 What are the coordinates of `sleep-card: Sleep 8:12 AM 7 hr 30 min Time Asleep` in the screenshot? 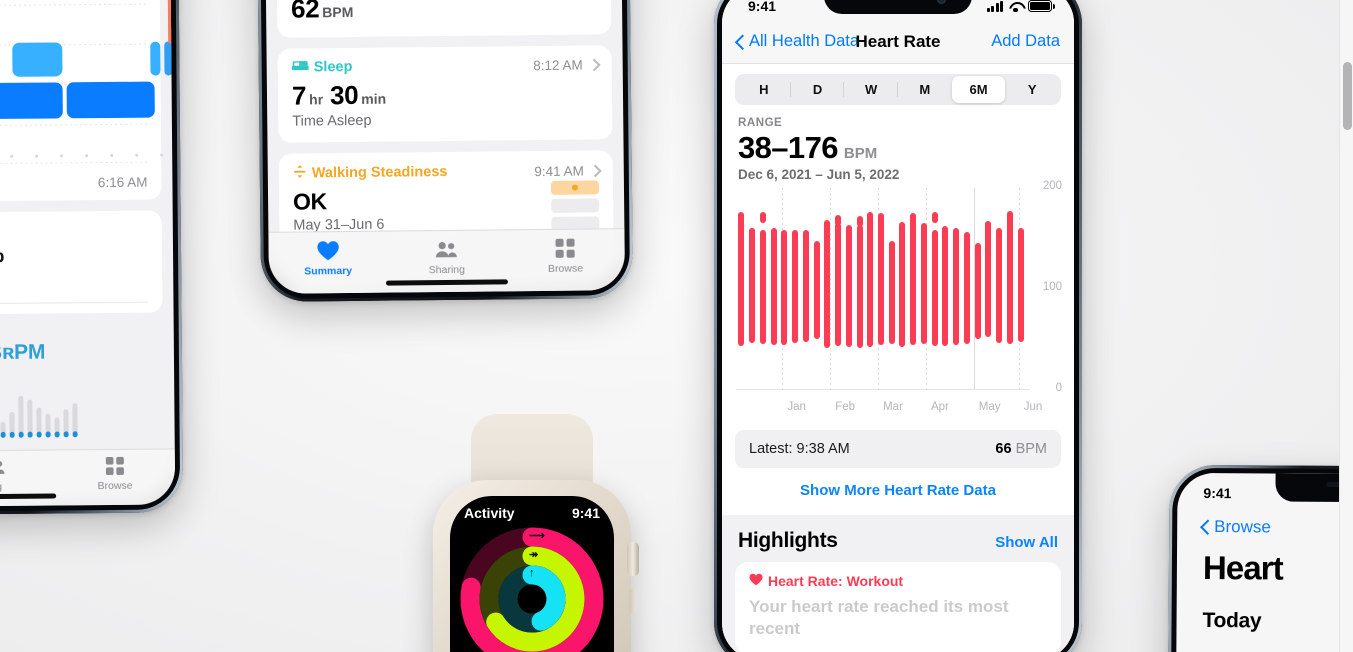 It's located at (445, 94).